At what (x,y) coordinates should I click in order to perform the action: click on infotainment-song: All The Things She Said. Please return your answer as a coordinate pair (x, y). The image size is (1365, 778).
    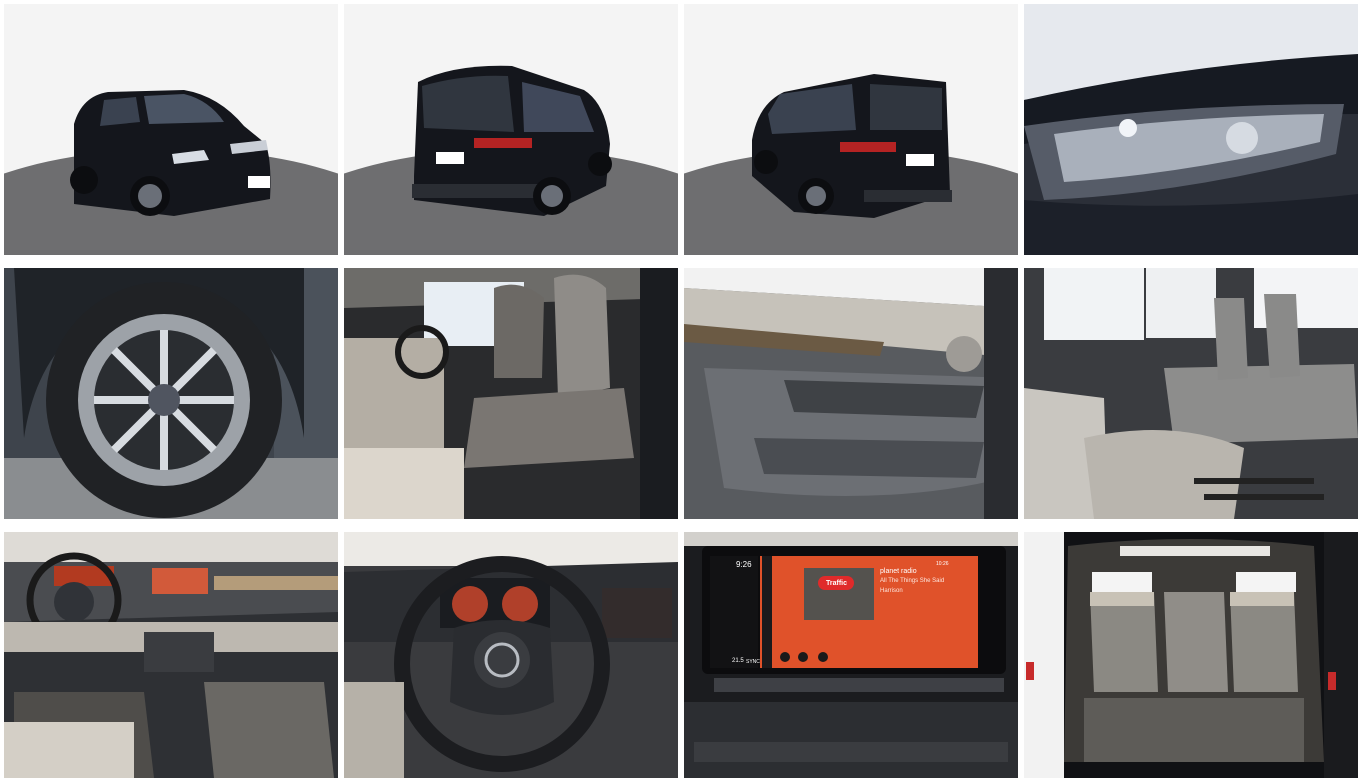
    Looking at the image, I should click on (912, 581).